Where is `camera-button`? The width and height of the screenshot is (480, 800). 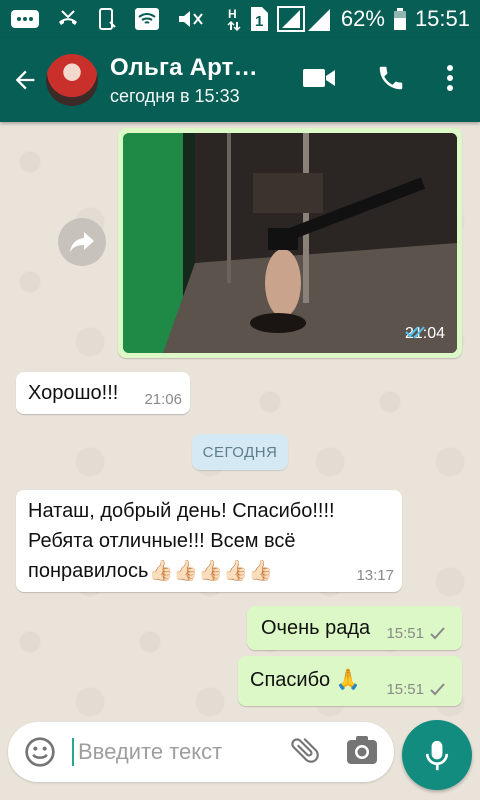 camera-button is located at coordinates (362, 752).